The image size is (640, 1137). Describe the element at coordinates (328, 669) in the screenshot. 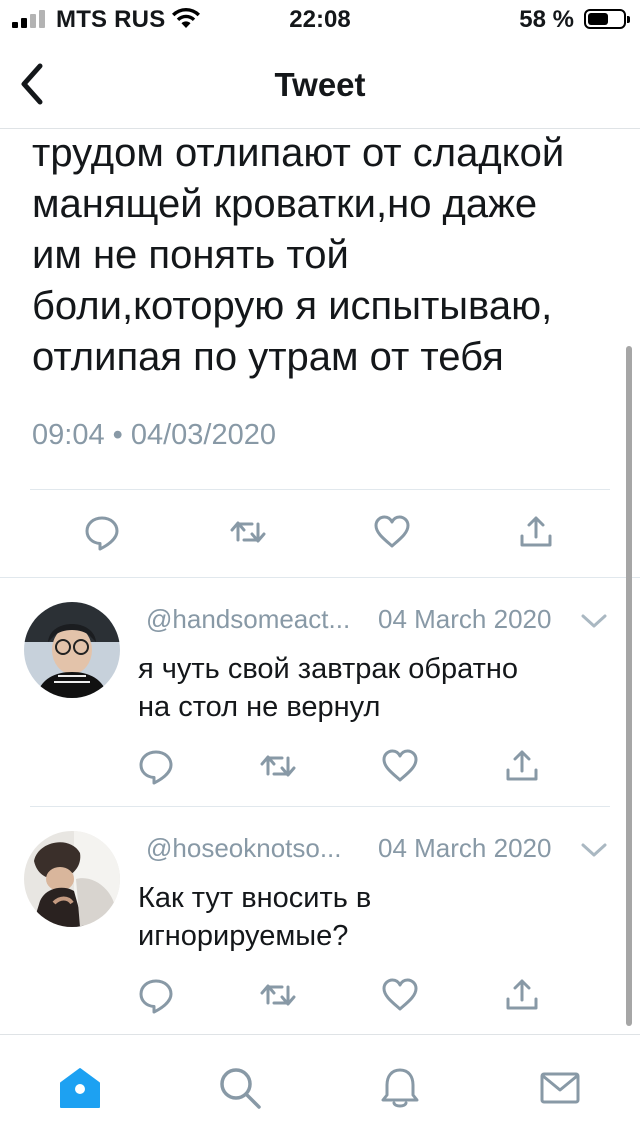

I see `reply-line: я чуть свой завтрак обратно` at that location.